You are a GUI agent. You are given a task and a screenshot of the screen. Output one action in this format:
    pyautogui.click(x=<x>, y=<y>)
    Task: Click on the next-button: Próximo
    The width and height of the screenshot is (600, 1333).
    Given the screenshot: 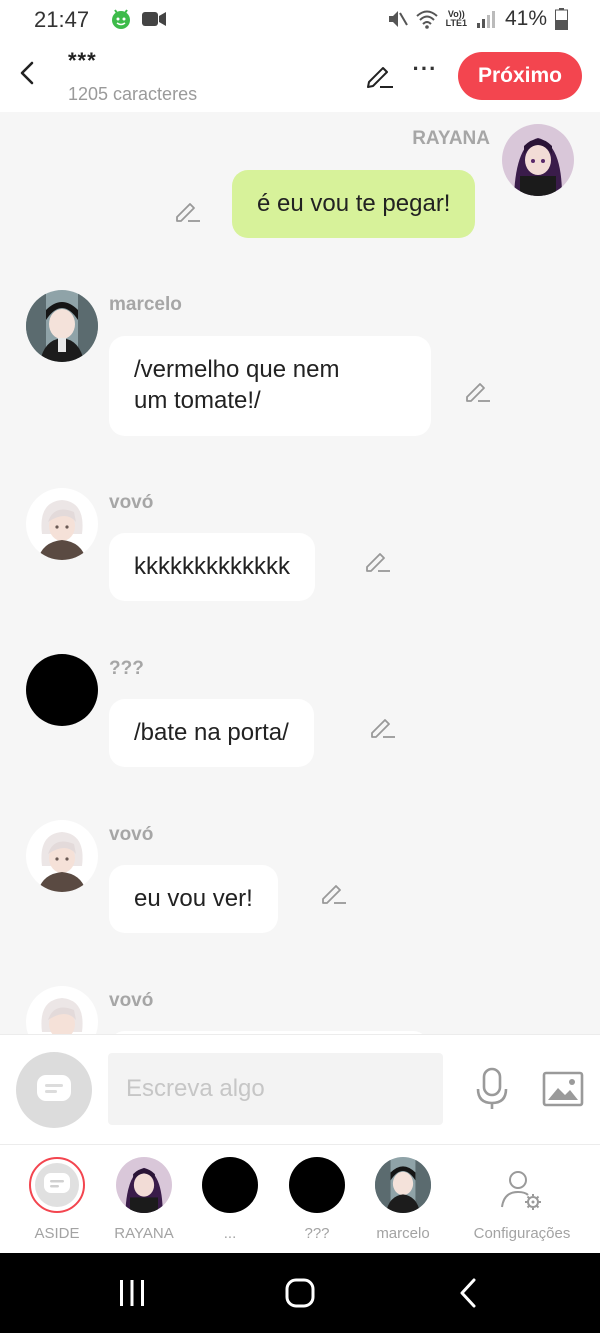 What is the action you would take?
    pyautogui.click(x=520, y=76)
    